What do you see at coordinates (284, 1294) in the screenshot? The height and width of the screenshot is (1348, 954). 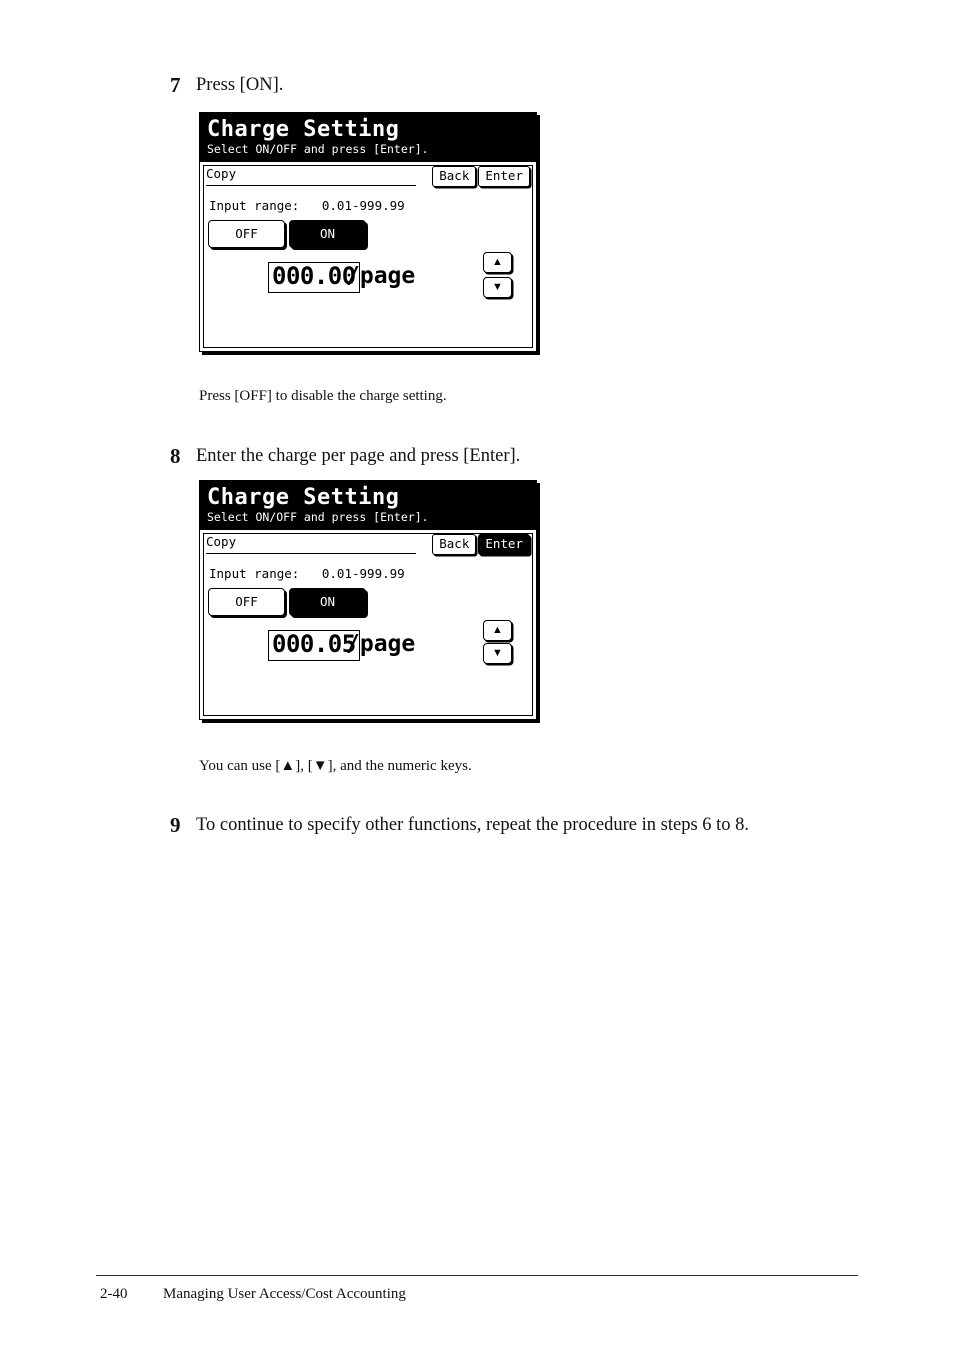 I see `footer-section-title: Managing User Access/Cost Accounting` at bounding box center [284, 1294].